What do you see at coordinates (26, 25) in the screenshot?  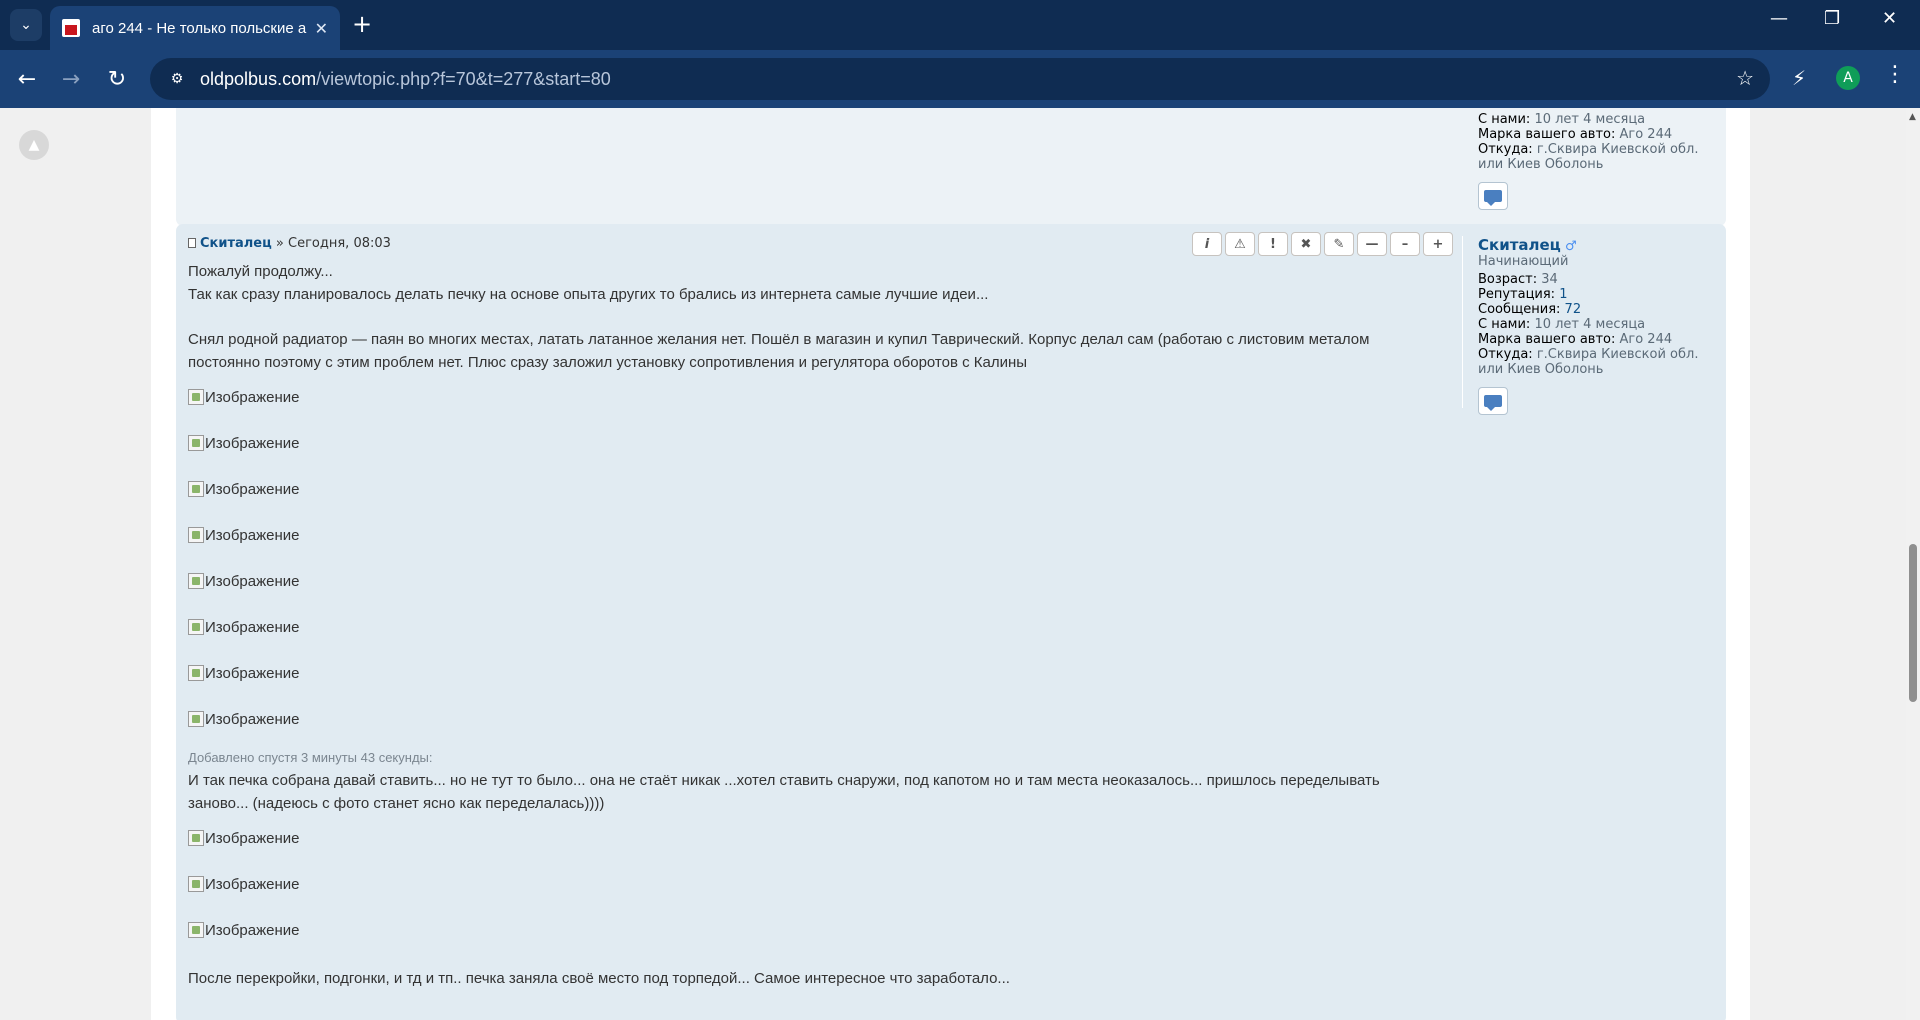 I see `tab-search-button: ⌄` at bounding box center [26, 25].